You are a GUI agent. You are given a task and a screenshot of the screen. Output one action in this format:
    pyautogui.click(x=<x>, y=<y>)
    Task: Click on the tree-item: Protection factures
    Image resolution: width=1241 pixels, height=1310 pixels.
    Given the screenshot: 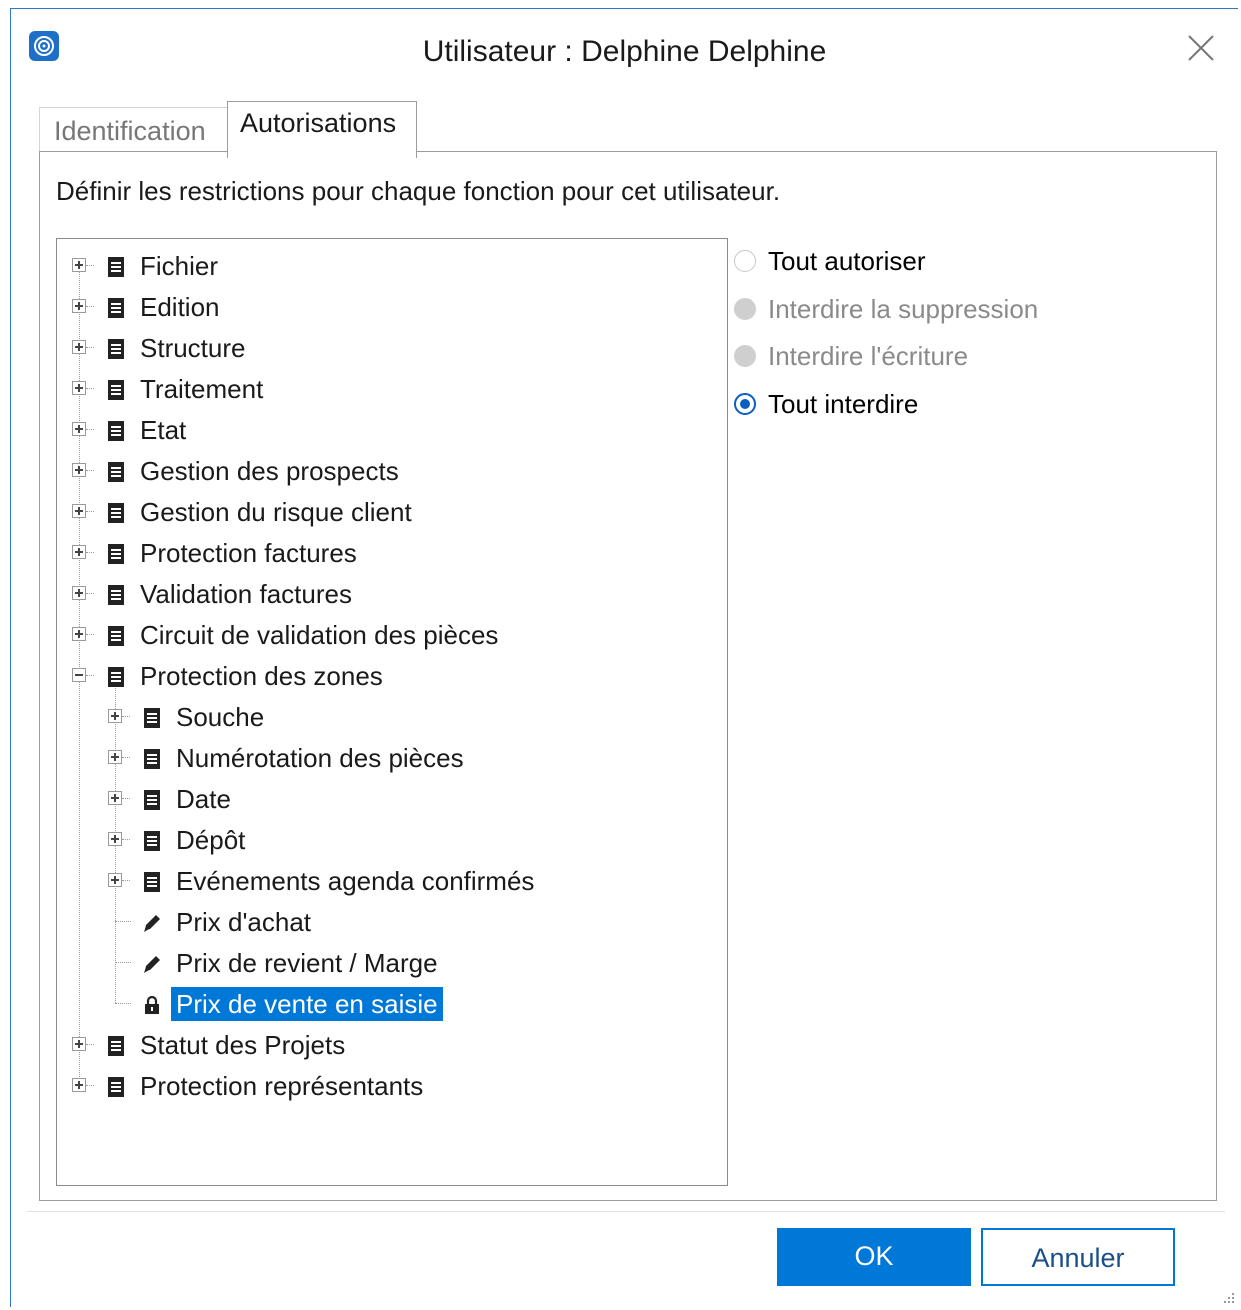 What is the action you would take?
    pyautogui.click(x=387, y=552)
    